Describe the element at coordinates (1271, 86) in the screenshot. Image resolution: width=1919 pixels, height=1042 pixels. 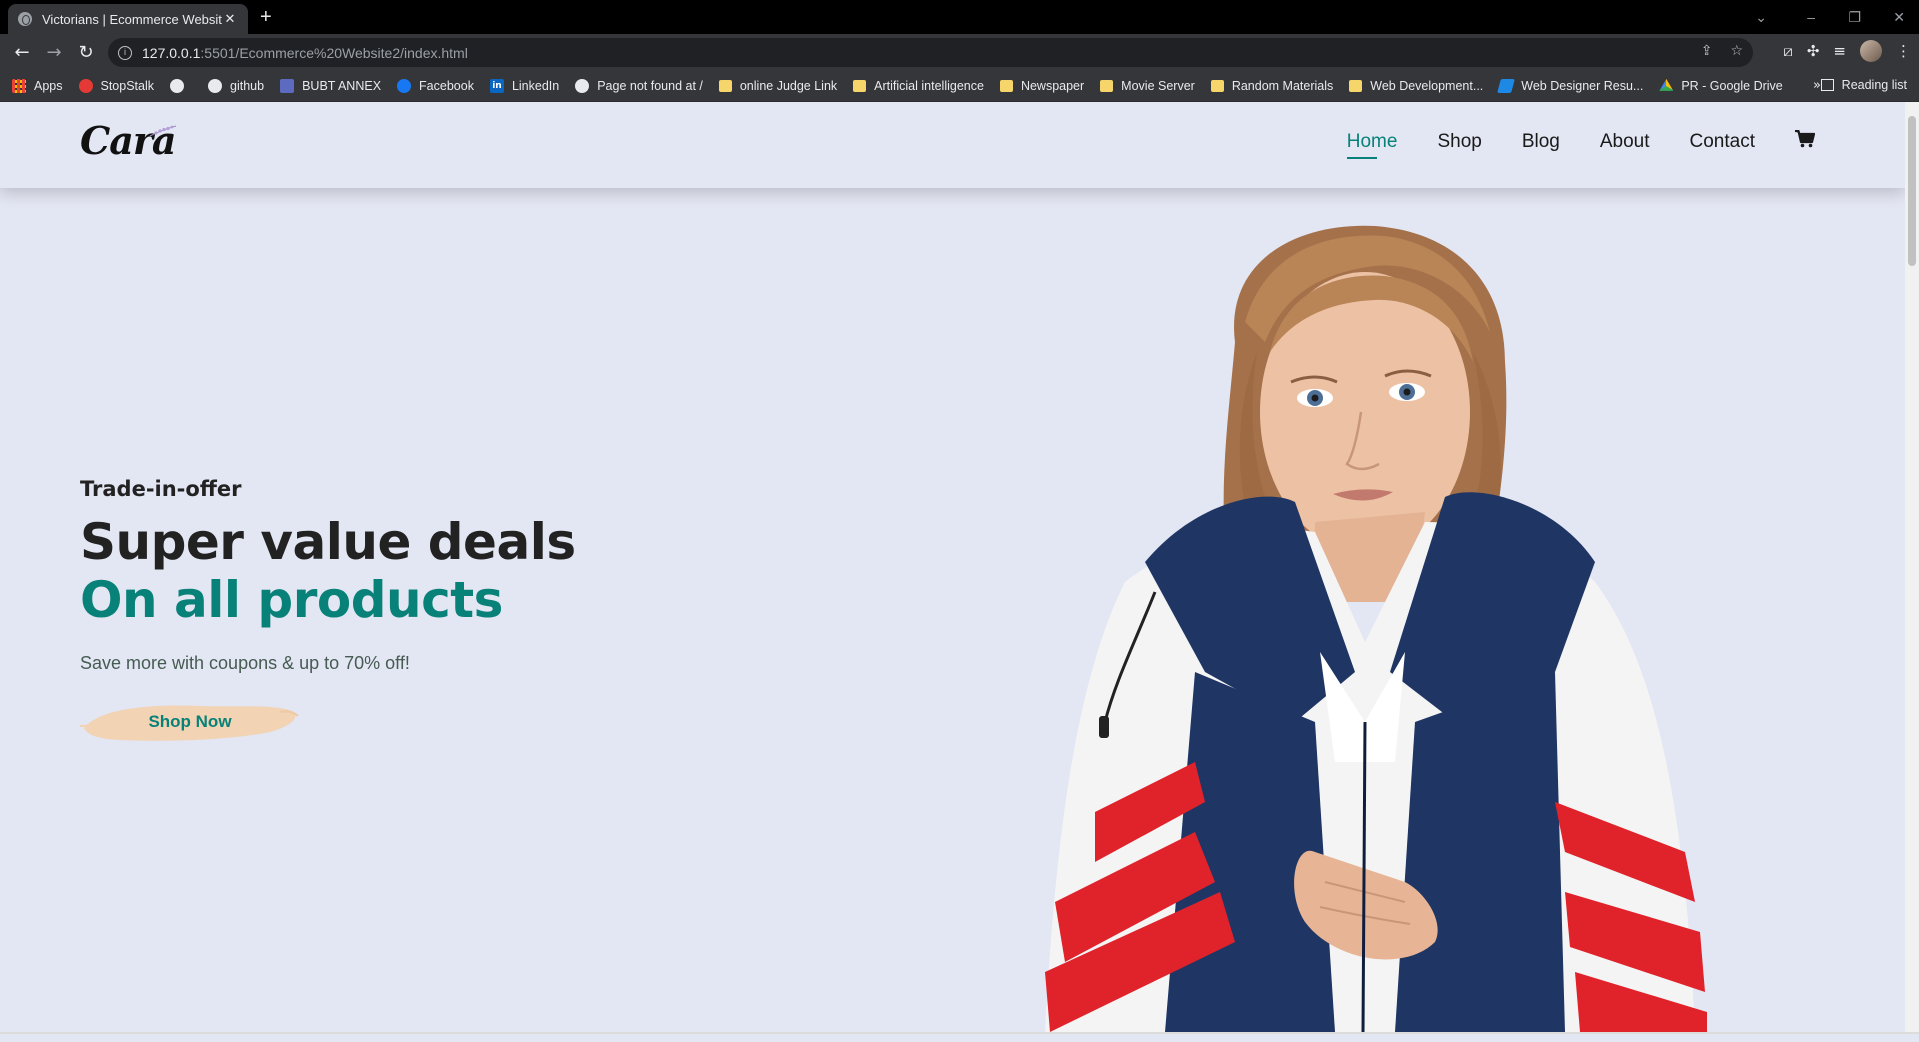
I see `bookmark-random-materials: Random Materials` at that location.